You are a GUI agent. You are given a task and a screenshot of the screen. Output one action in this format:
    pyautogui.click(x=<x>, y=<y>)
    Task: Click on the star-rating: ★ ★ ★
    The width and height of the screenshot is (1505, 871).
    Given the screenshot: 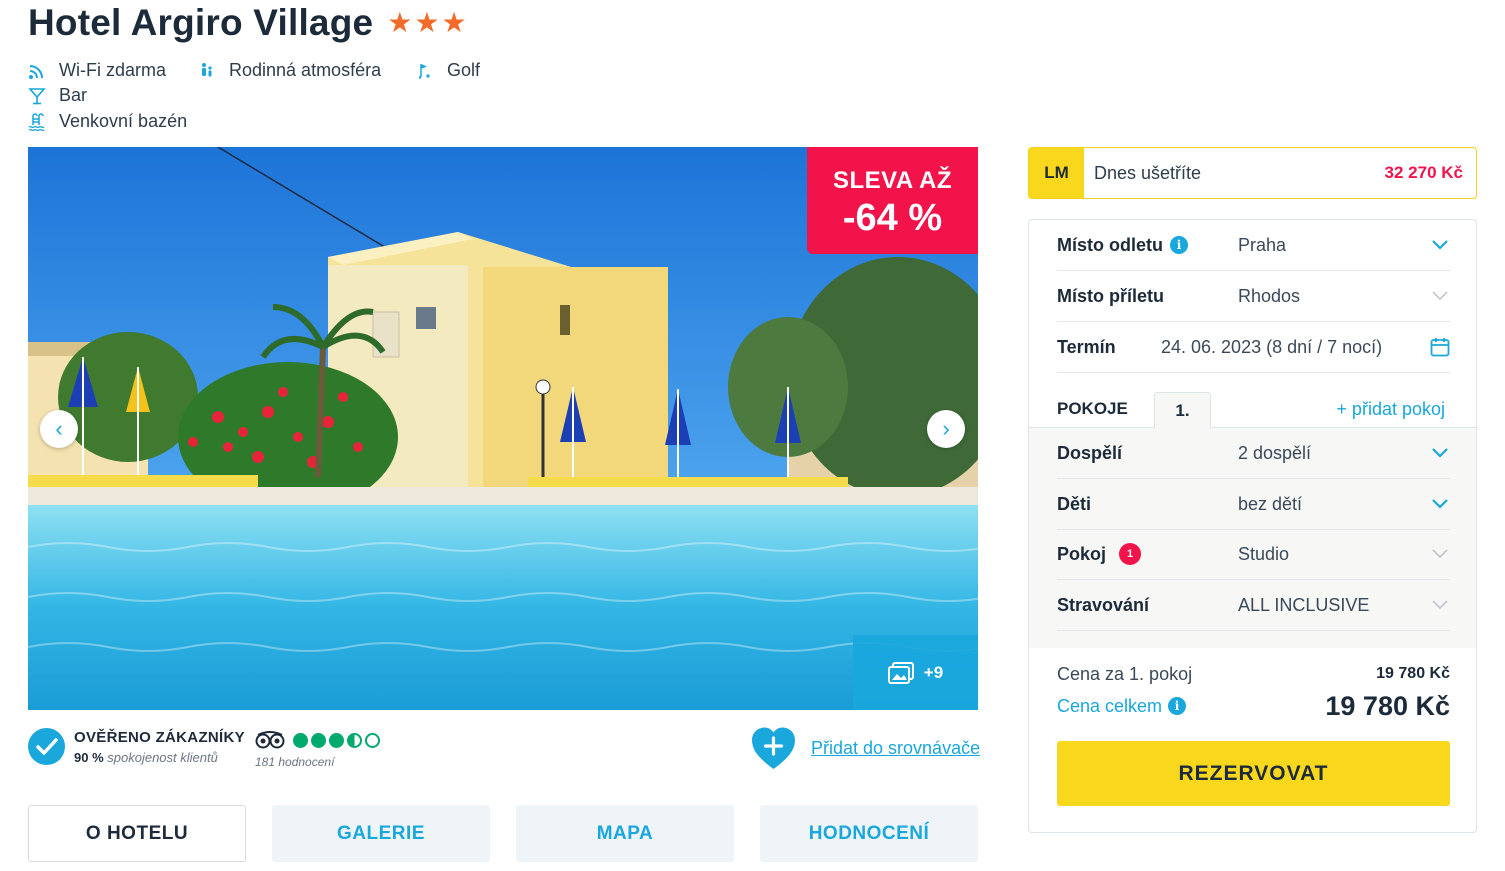 What is the action you would take?
    pyautogui.click(x=426, y=23)
    